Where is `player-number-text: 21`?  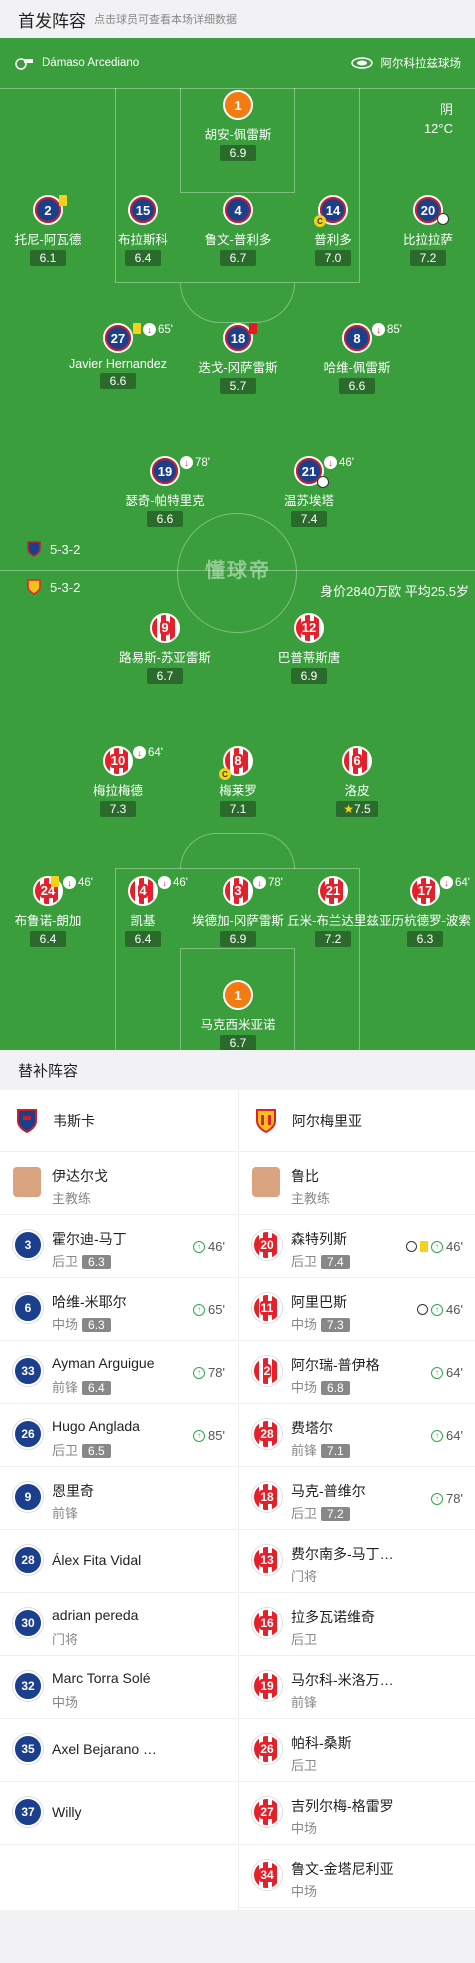 player-number-text: 21 is located at coordinates (333, 890).